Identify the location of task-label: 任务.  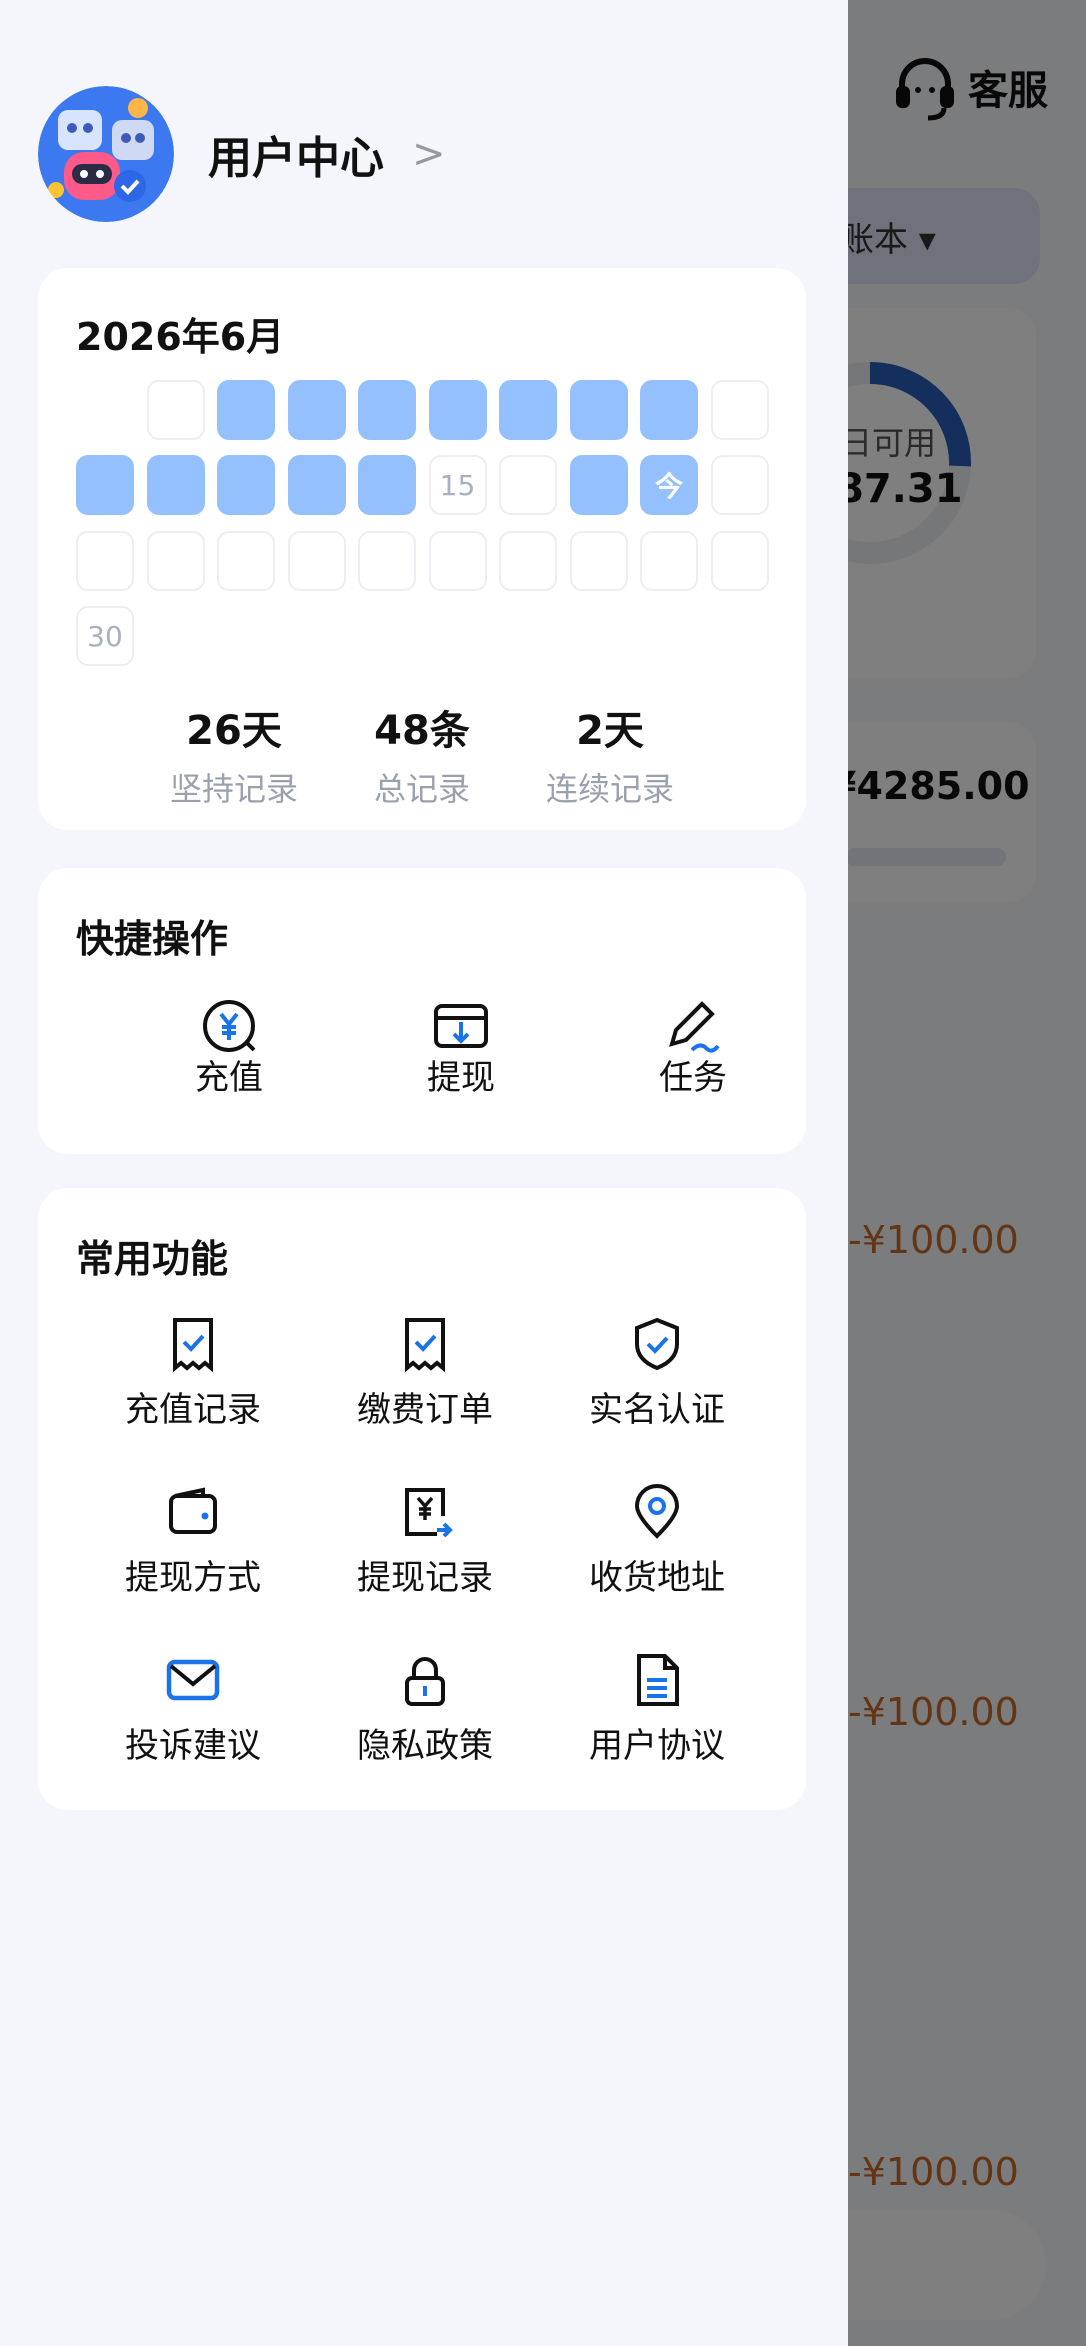
(693, 1078).